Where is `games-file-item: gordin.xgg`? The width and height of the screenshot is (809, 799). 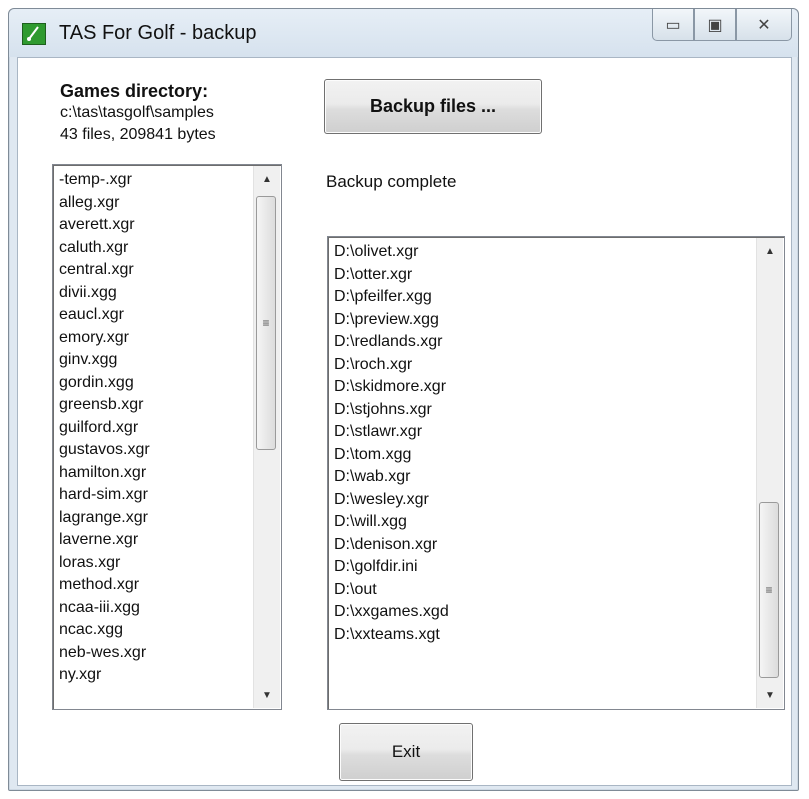
games-file-item: gordin.xgg is located at coordinates (104, 383).